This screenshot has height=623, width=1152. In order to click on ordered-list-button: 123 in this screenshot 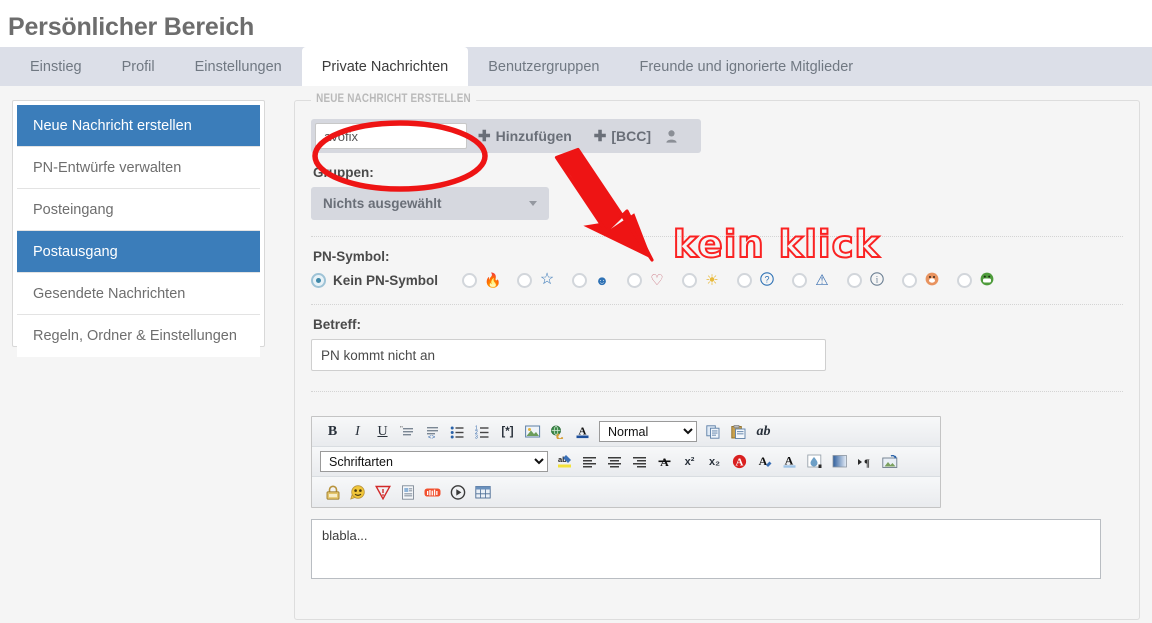, I will do `click(482, 432)`.